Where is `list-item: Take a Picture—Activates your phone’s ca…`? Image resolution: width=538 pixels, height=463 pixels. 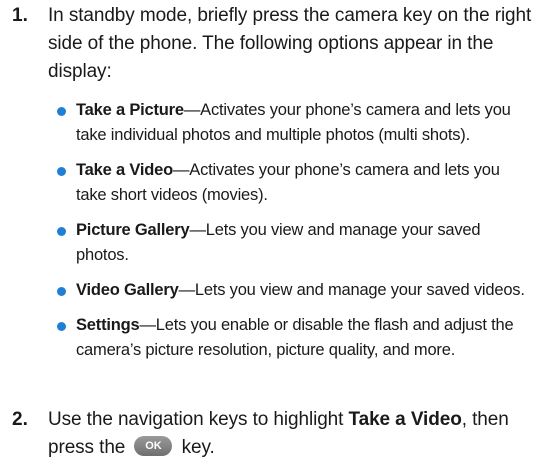 list-item: Take a Picture—Activates your phone’s ca… is located at coordinates (291, 123).